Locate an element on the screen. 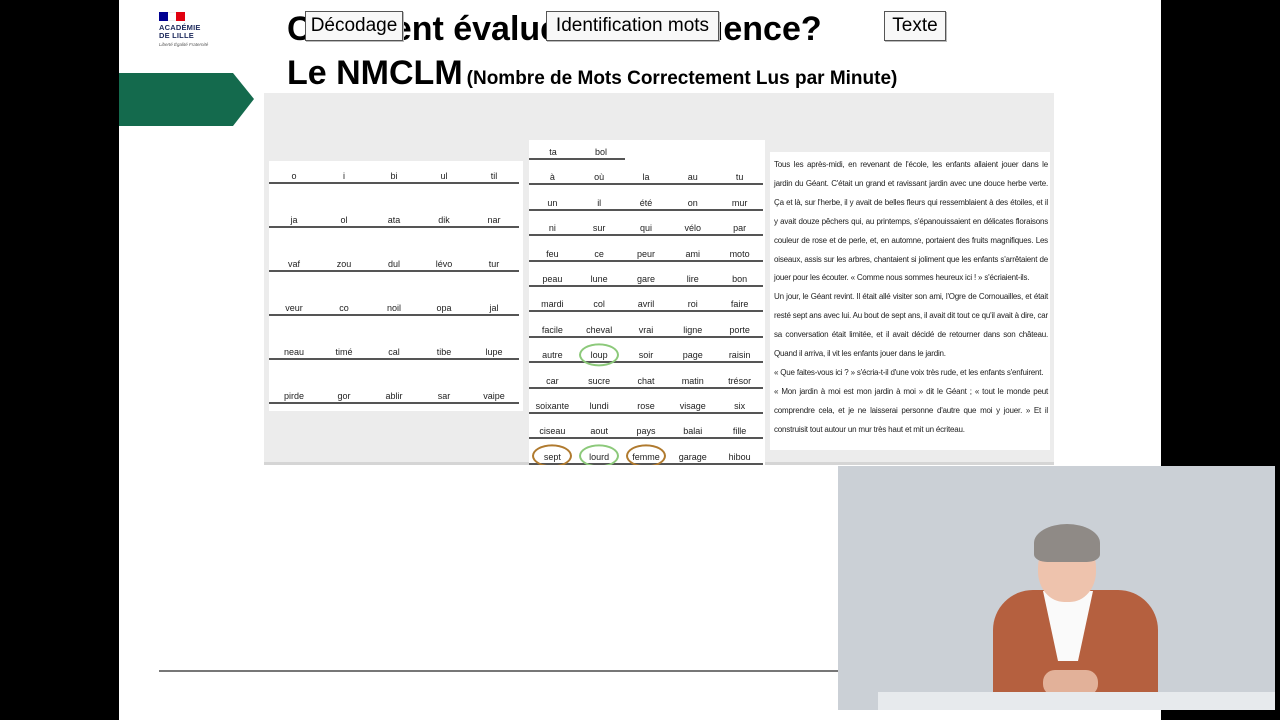 This screenshot has width=1280, height=720. decodage-word: jal is located at coordinates (494, 308).